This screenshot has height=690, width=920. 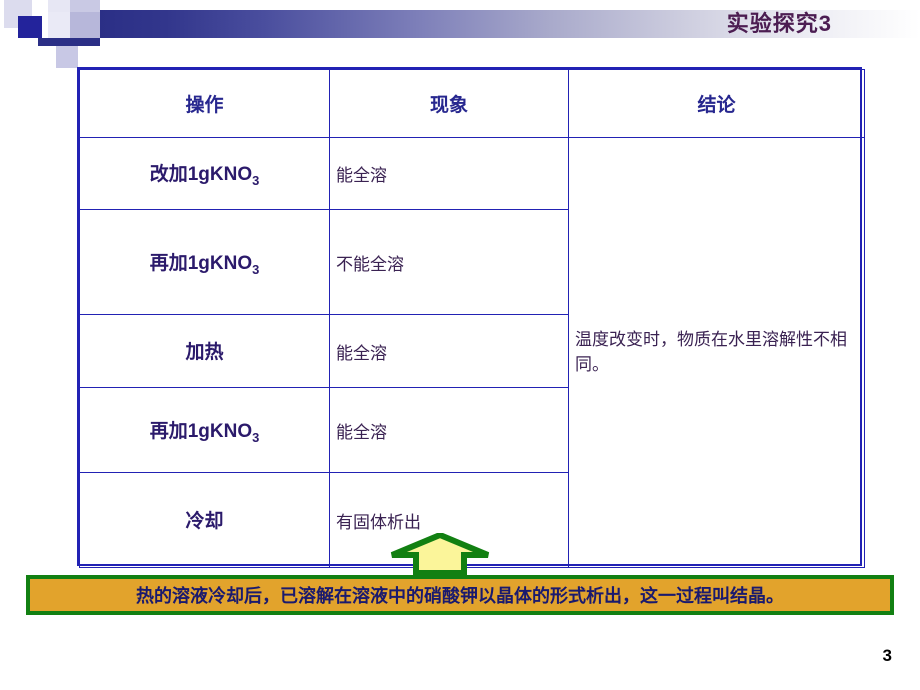 What do you see at coordinates (449, 262) in the screenshot?
I see `cell-phenomenon: 不能全溶` at bounding box center [449, 262].